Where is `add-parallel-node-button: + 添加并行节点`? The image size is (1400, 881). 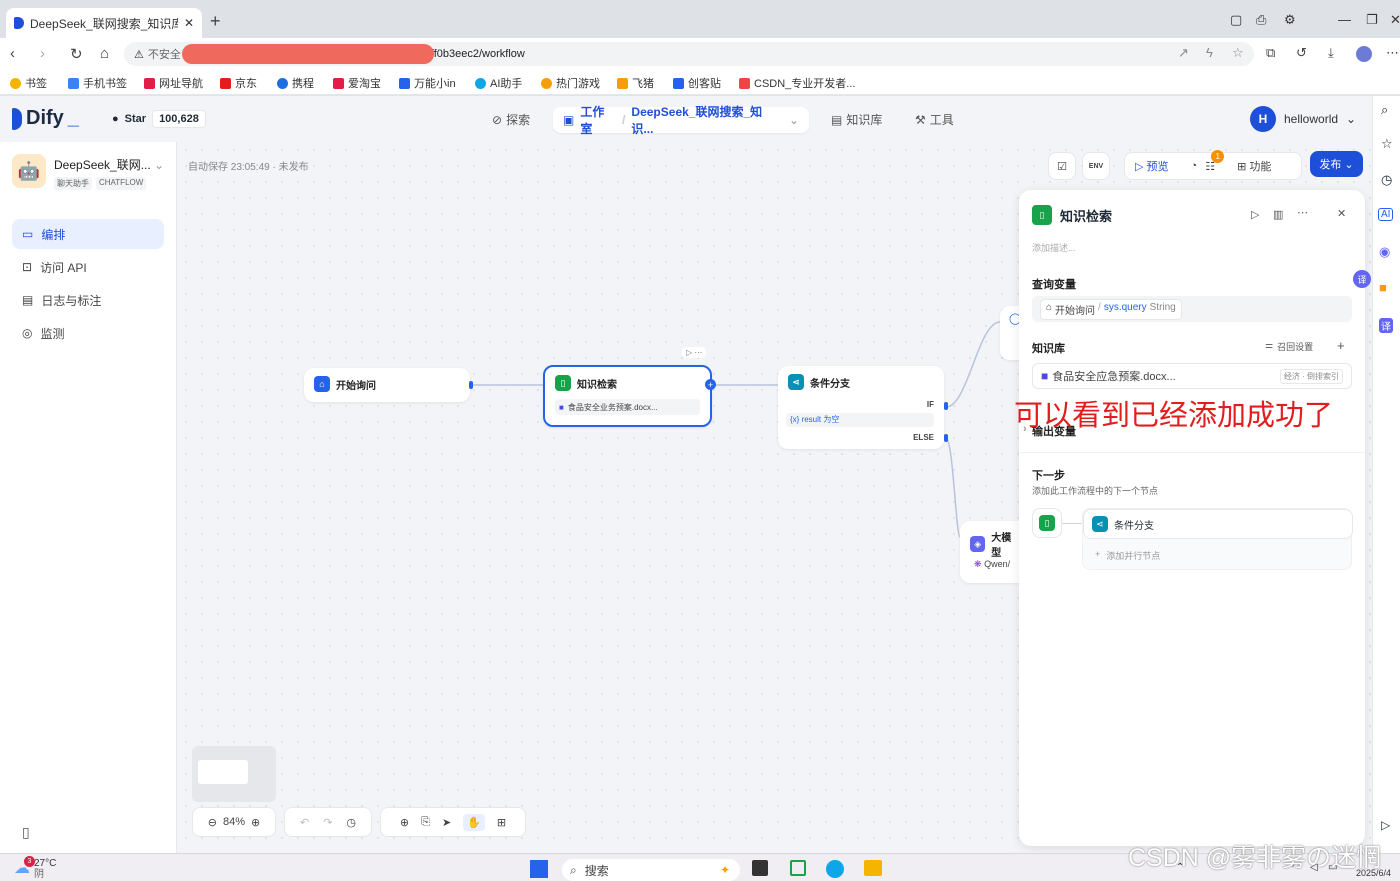 add-parallel-node-button: + 添加并行节点 is located at coordinates (1127, 555).